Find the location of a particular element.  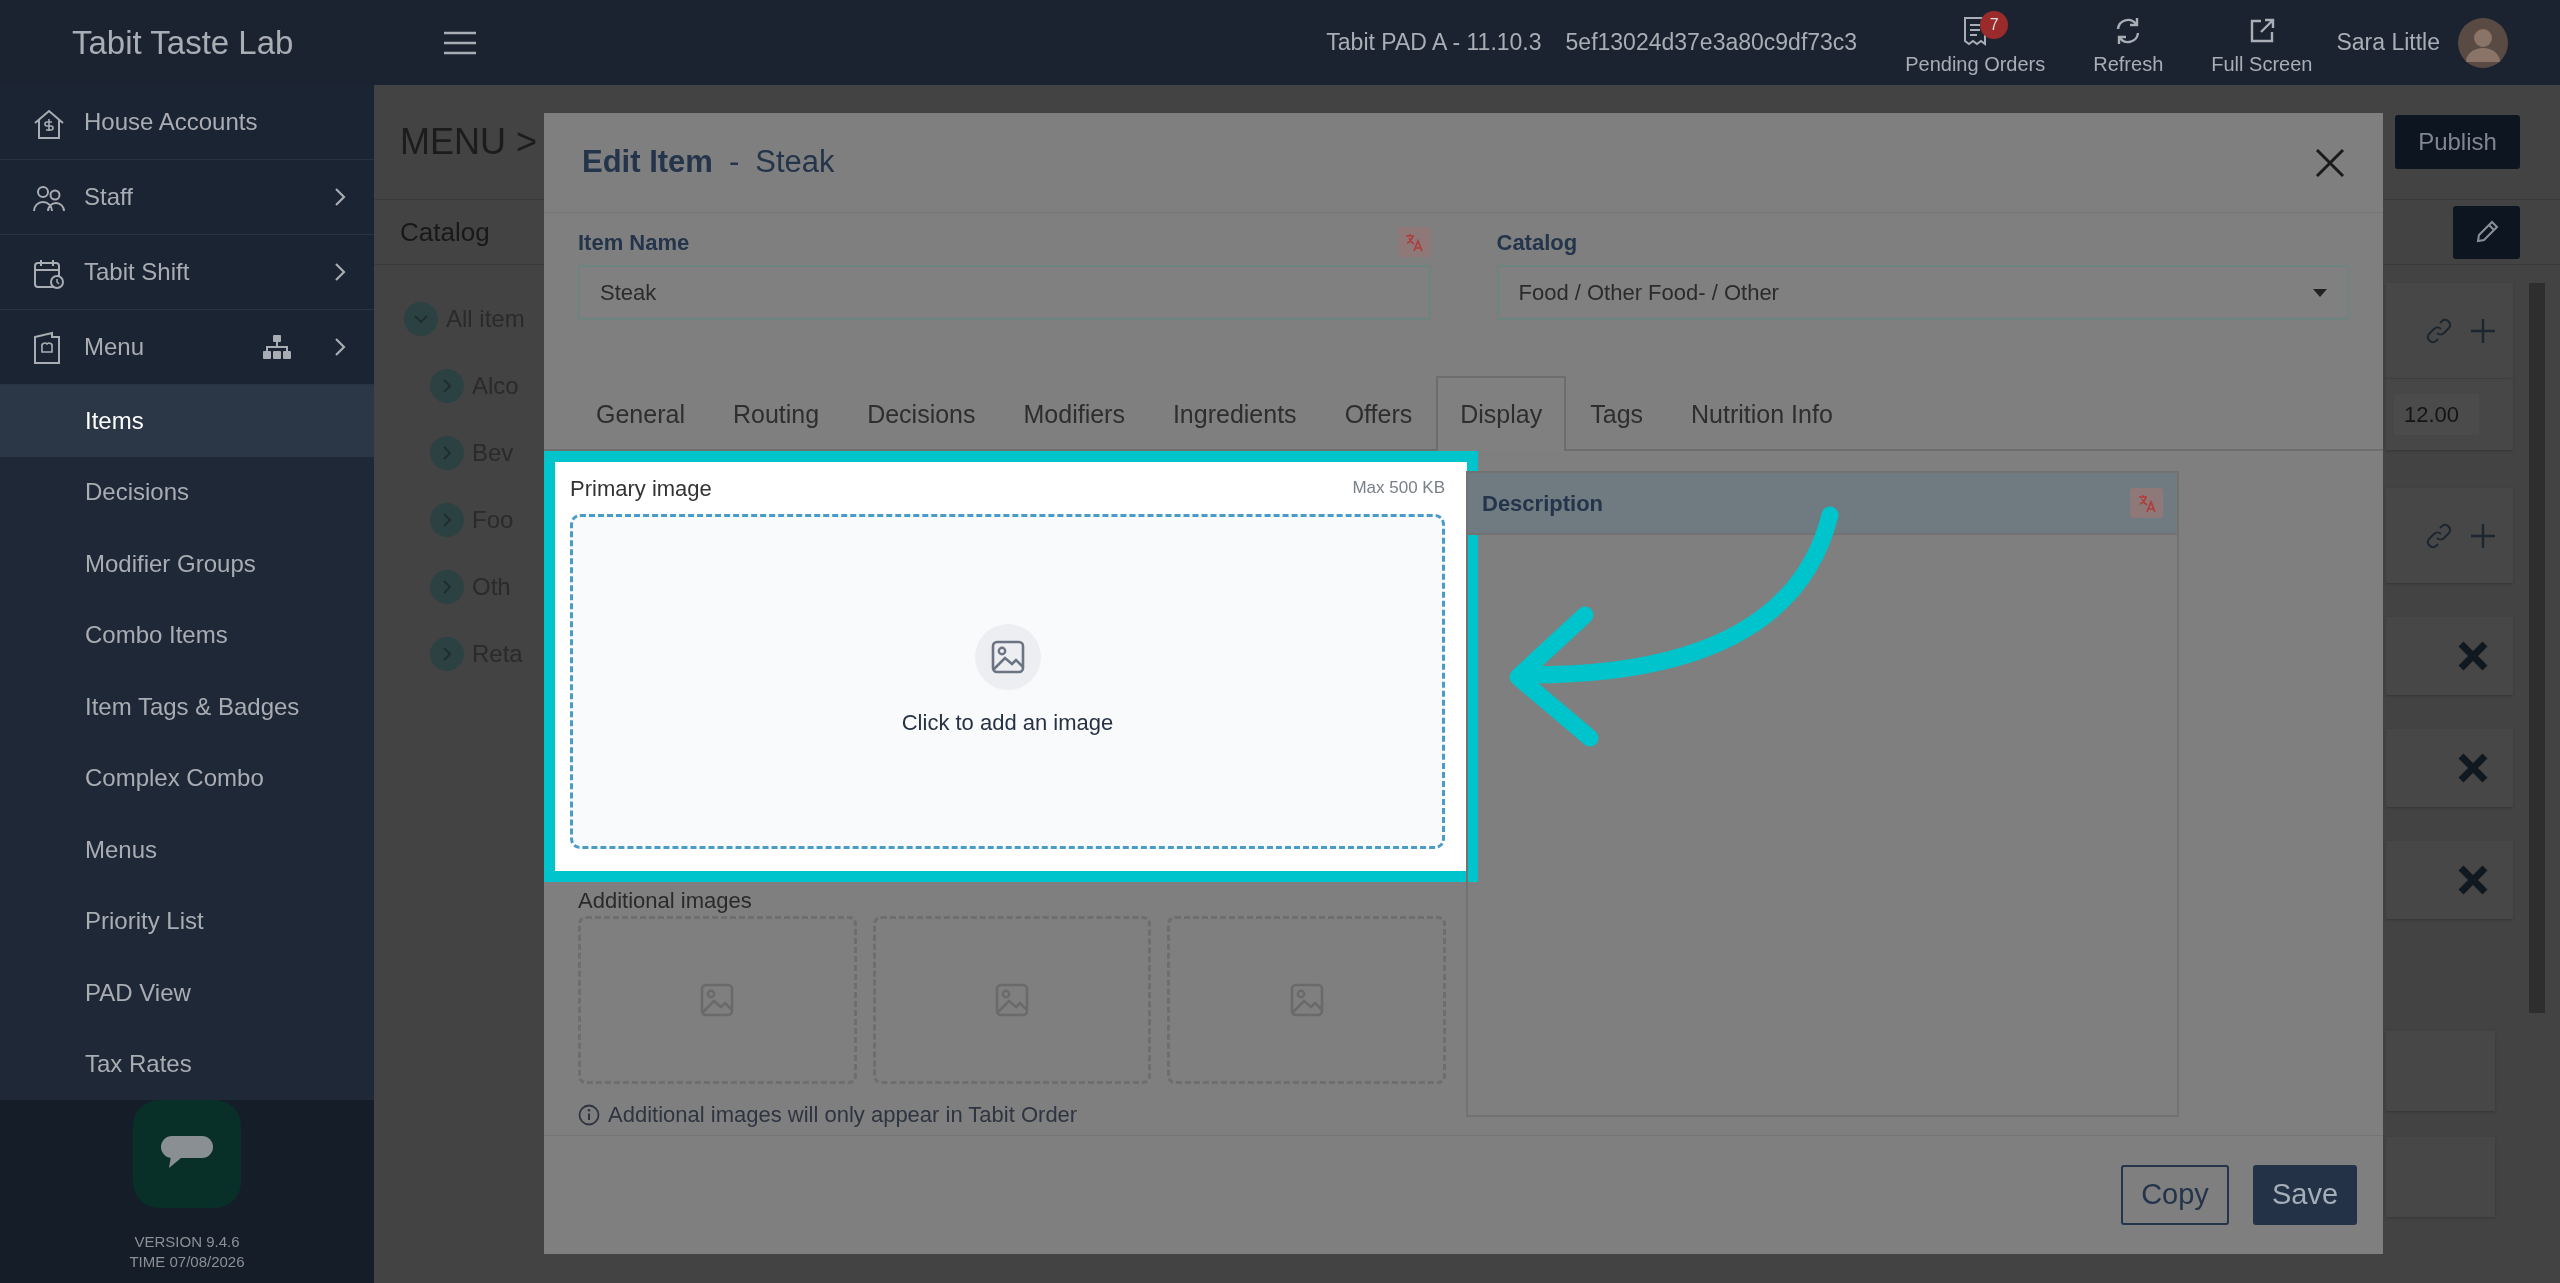

hierarchy-icon is located at coordinates (277, 347).